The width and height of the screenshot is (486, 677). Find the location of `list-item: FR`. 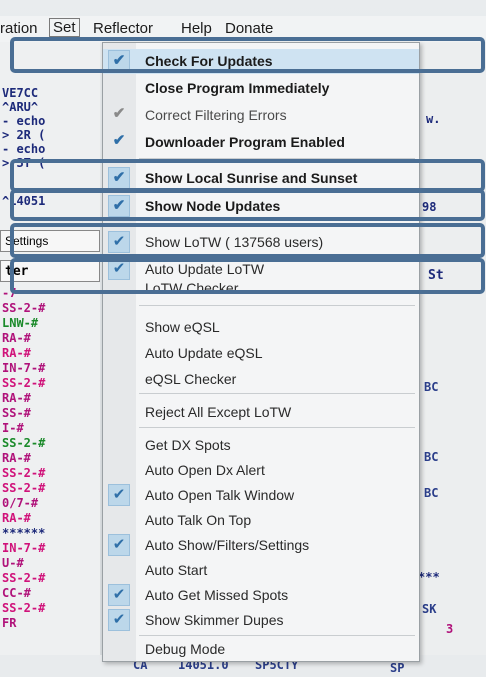

list-item: FR is located at coordinates (9, 623).